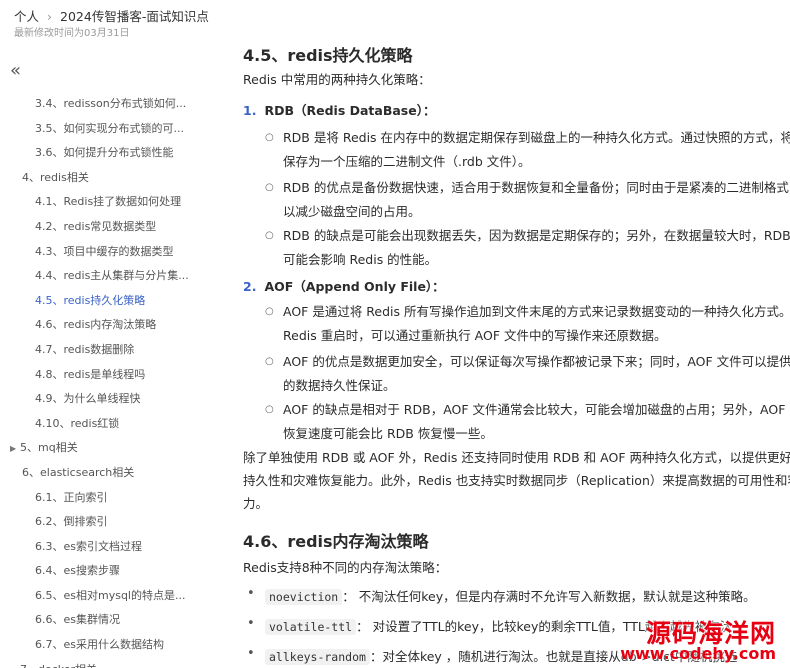  What do you see at coordinates (26, 16) in the screenshot?
I see `breadcrumb-root: 个人` at bounding box center [26, 16].